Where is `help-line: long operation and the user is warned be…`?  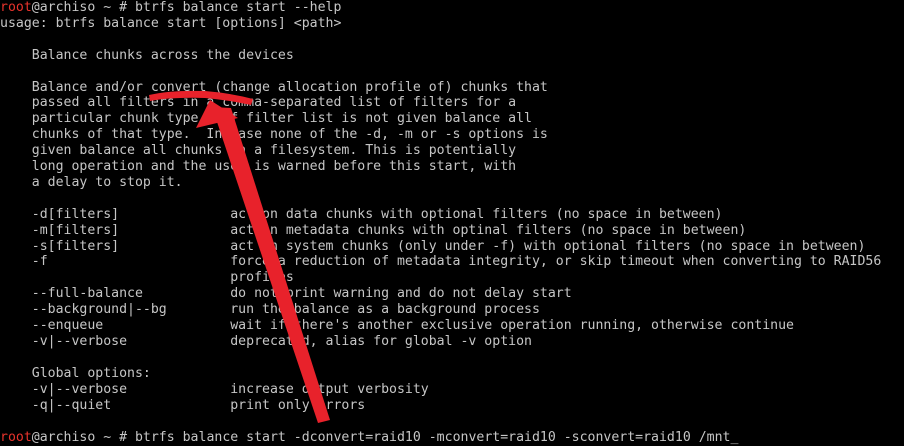 help-line: long operation and the user is warned be… is located at coordinates (258, 166).